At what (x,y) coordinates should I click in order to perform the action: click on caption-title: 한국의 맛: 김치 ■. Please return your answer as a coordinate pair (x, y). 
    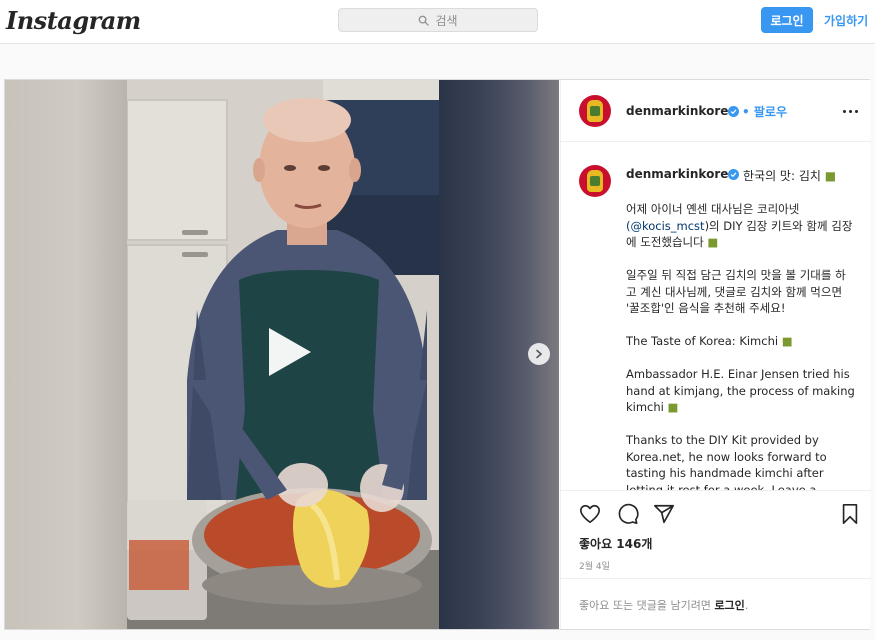
    Looking at the image, I should click on (790, 176).